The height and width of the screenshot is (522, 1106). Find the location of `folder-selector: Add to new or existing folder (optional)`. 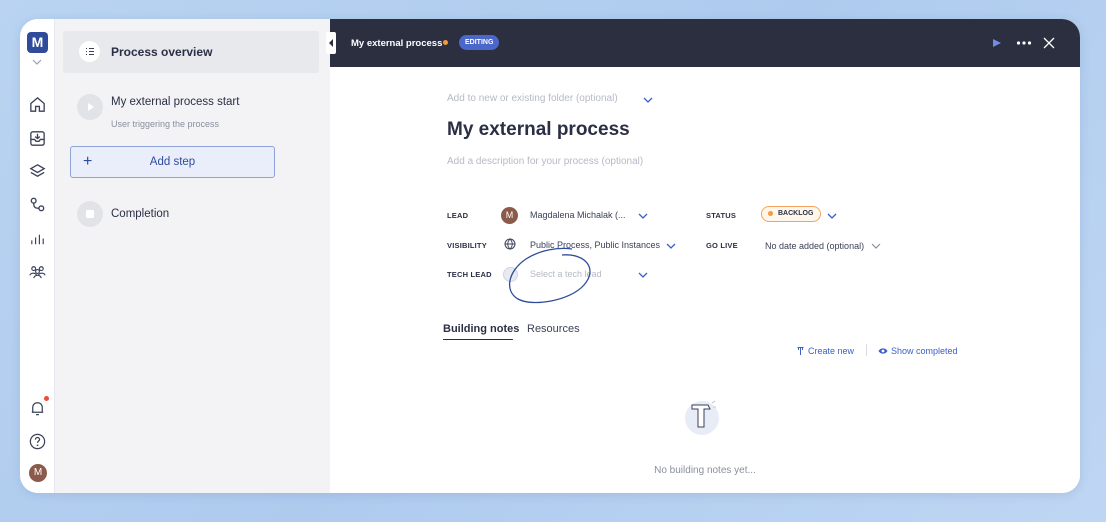

folder-selector: Add to new or existing folder (optional) is located at coordinates (532, 98).